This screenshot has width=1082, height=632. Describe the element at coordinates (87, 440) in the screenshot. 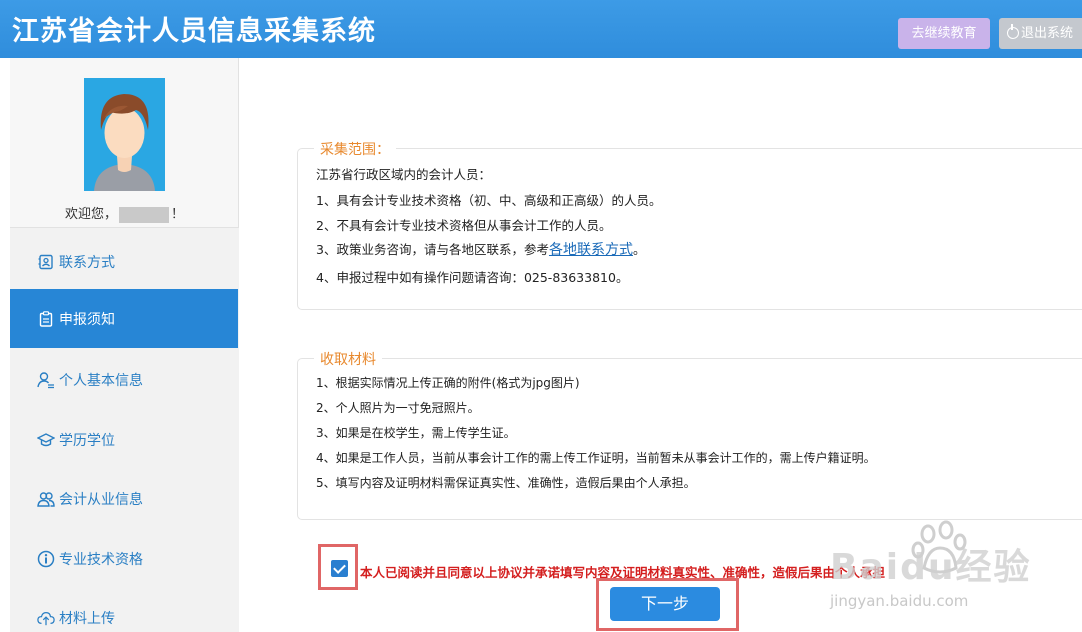

I see `sidebar-item-label: 学历学位` at that location.